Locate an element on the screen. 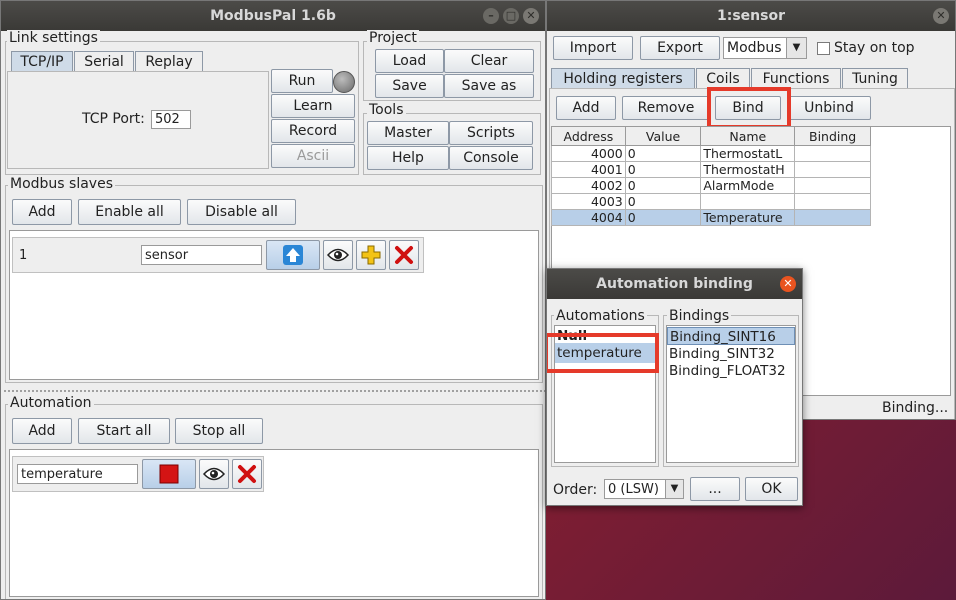  table-row: 4003 0 is located at coordinates (711, 201).